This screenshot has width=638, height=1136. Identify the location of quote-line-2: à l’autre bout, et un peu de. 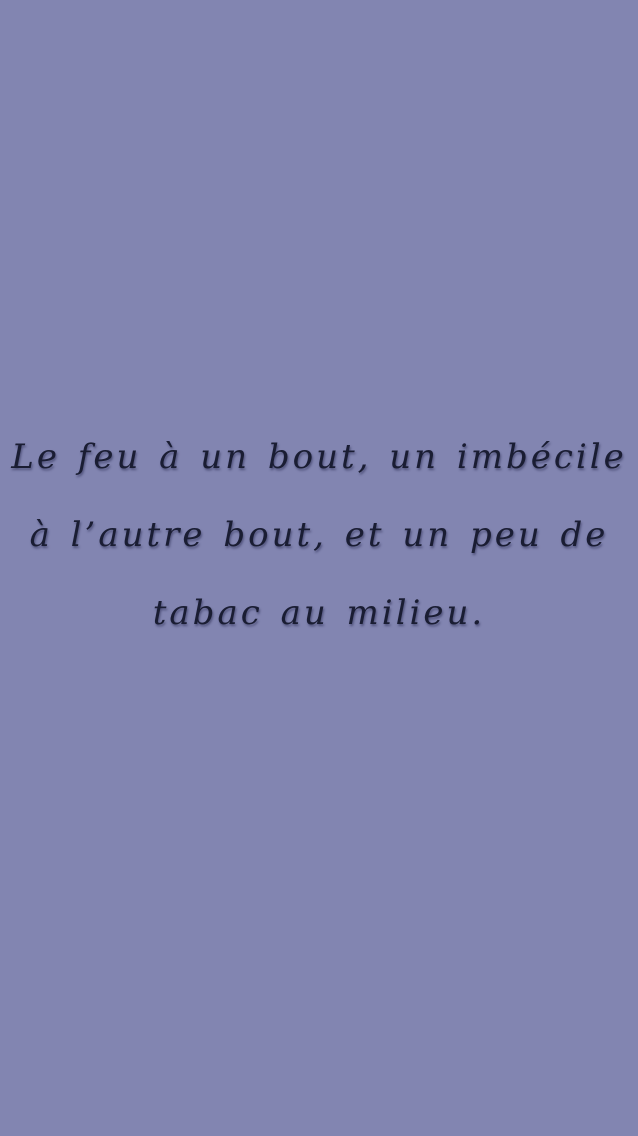
(319, 535).